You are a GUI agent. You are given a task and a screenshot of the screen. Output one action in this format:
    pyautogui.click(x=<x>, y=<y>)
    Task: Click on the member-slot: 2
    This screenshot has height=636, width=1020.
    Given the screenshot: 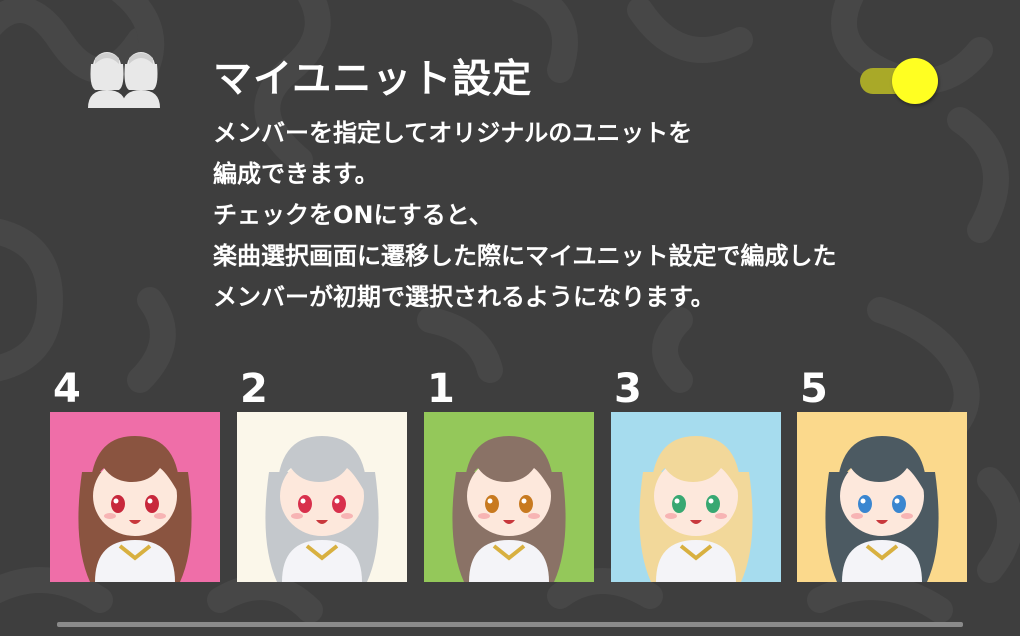 What is the action you would take?
    pyautogui.click(x=323, y=474)
    